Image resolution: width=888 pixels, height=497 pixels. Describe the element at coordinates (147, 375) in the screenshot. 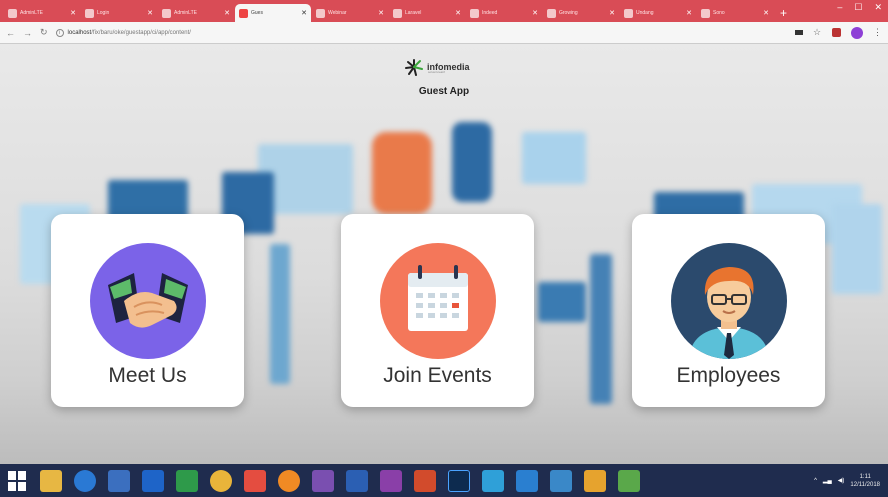

I see `meet-us-label: Meet Us` at that location.